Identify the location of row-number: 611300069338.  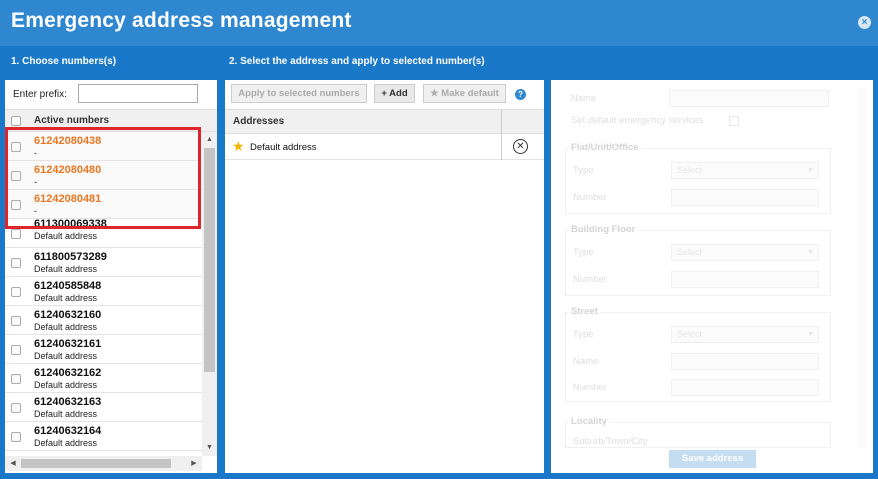
(70, 224).